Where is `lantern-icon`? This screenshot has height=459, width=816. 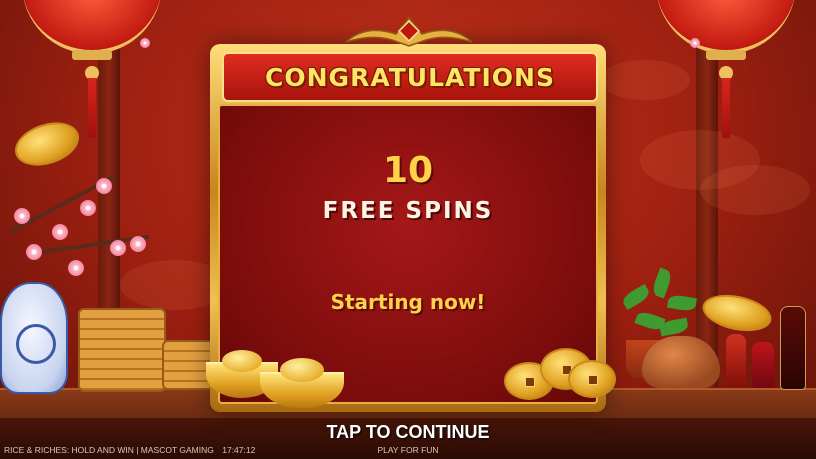 lantern-icon is located at coordinates (726, 27).